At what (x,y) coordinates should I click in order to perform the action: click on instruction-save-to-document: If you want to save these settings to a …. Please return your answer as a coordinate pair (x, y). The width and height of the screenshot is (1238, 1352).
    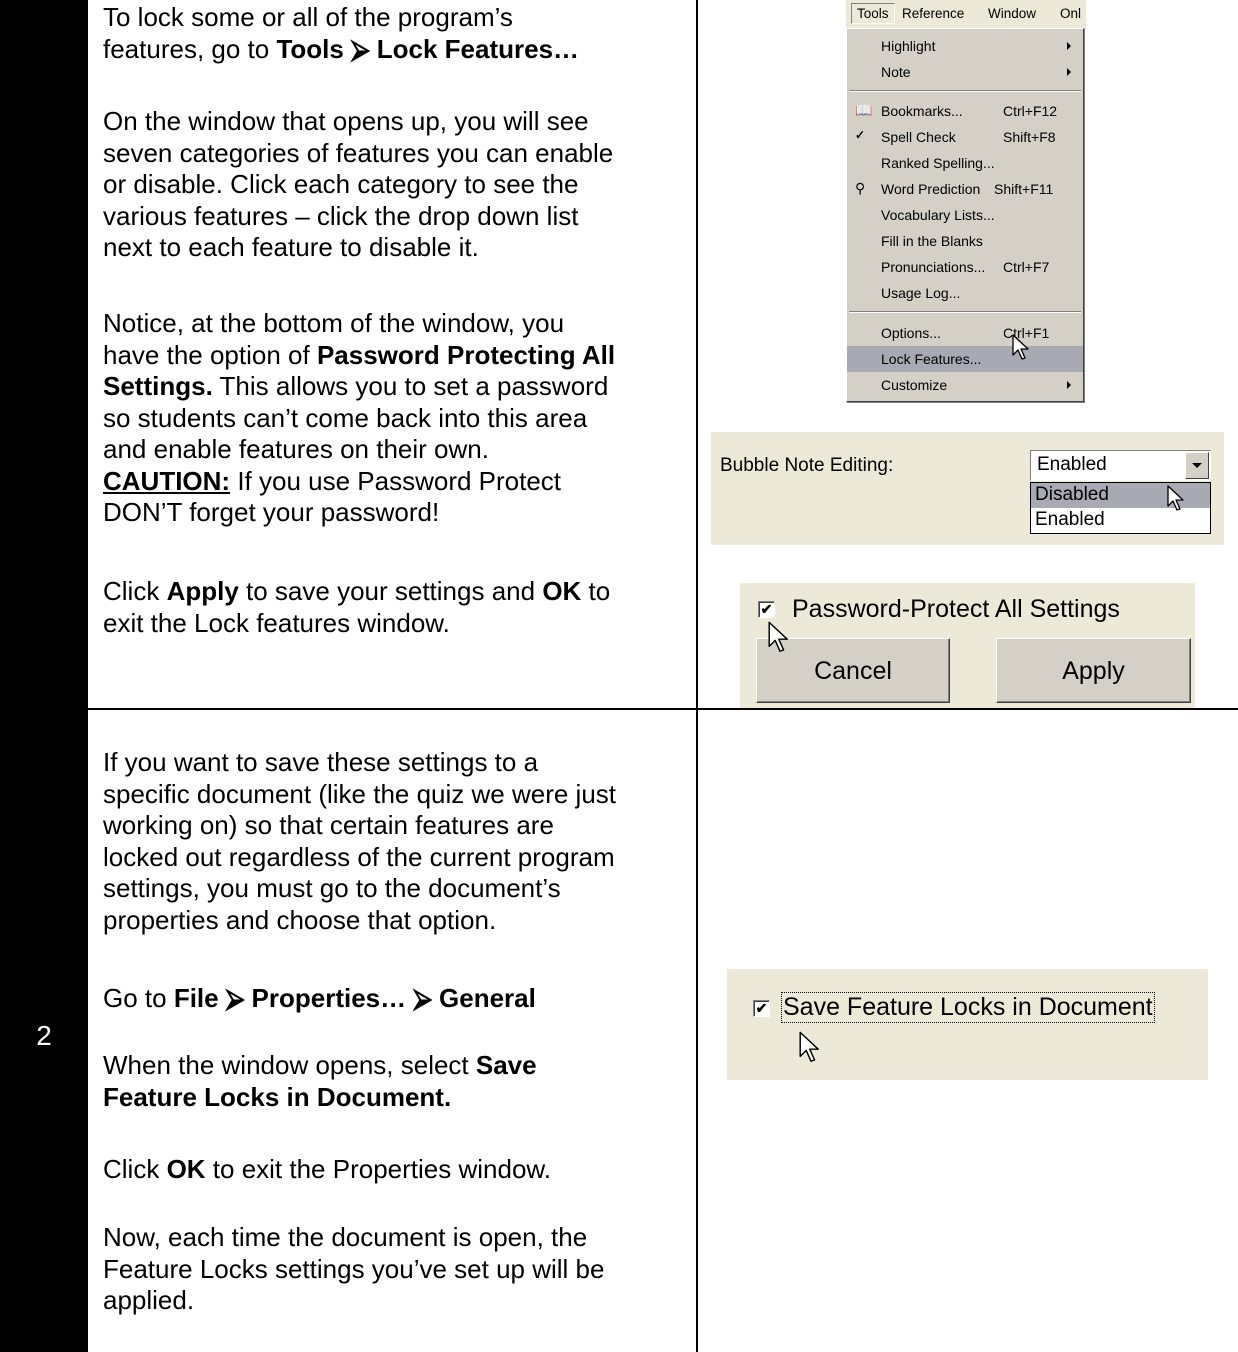
    Looking at the image, I should click on (360, 841).